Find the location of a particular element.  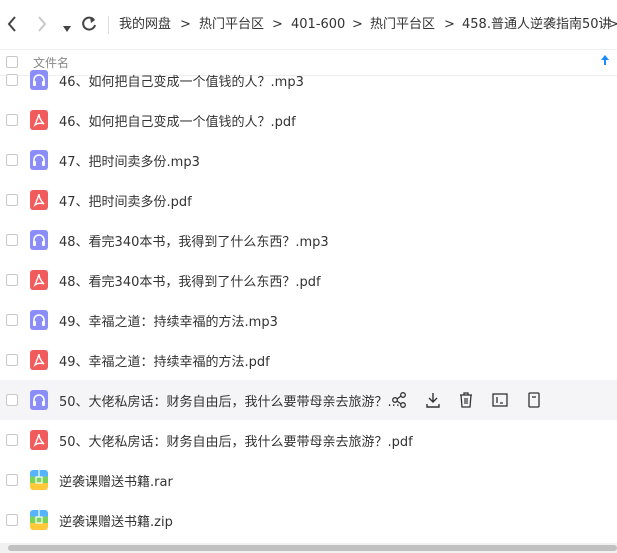

rename-icon is located at coordinates (500, 400).